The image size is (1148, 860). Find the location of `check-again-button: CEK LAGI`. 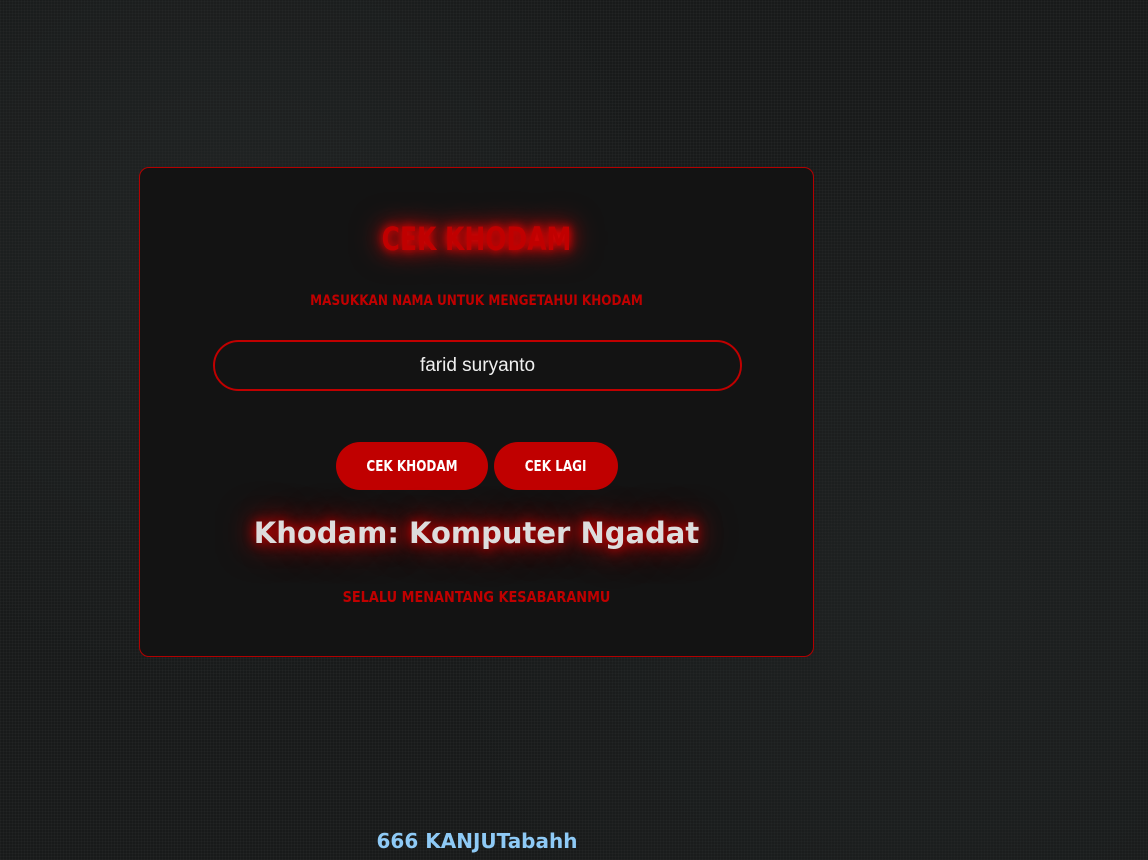

check-again-button: CEK LAGI is located at coordinates (556, 466).